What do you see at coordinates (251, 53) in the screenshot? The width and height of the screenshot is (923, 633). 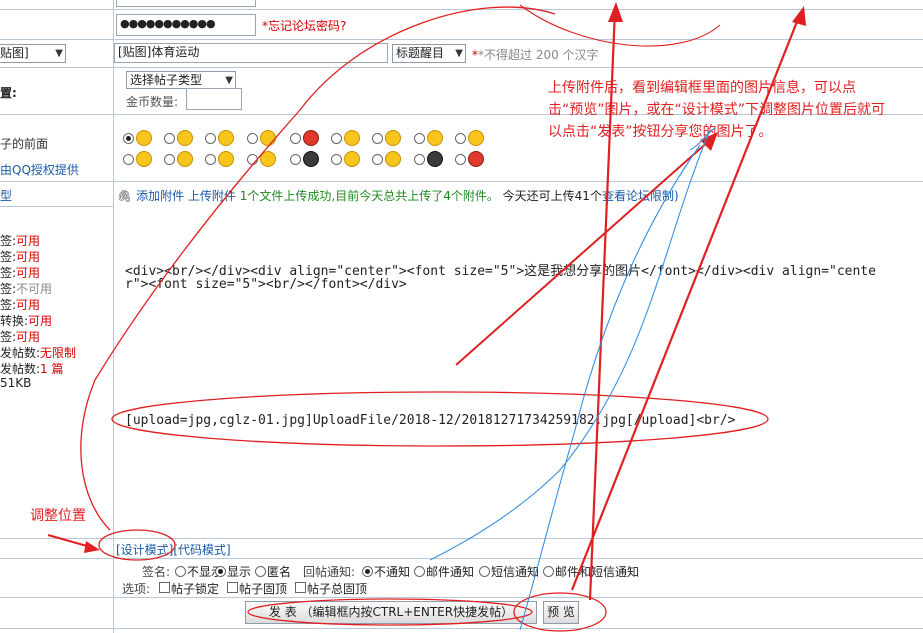 I see `title-input: [贴图]体育运动` at bounding box center [251, 53].